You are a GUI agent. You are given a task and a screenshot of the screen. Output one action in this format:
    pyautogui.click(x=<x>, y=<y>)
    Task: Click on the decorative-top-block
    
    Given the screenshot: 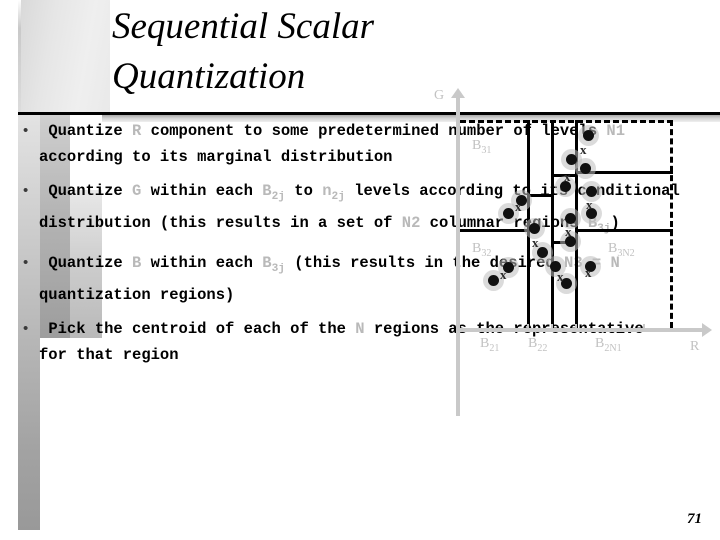 What is the action you would take?
    pyautogui.click(x=64, y=56)
    